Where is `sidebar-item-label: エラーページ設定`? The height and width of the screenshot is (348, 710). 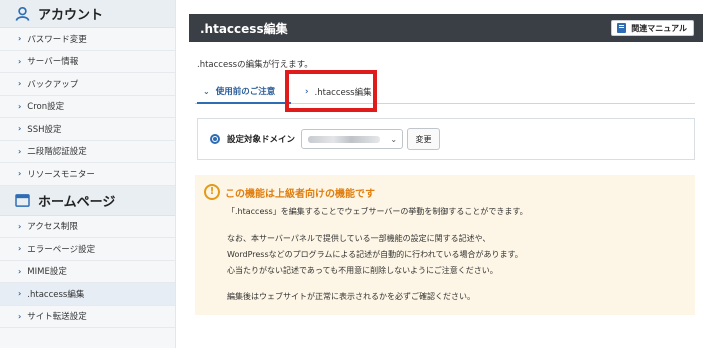
sidebar-item-label: エラーページ設定 is located at coordinates (61, 249).